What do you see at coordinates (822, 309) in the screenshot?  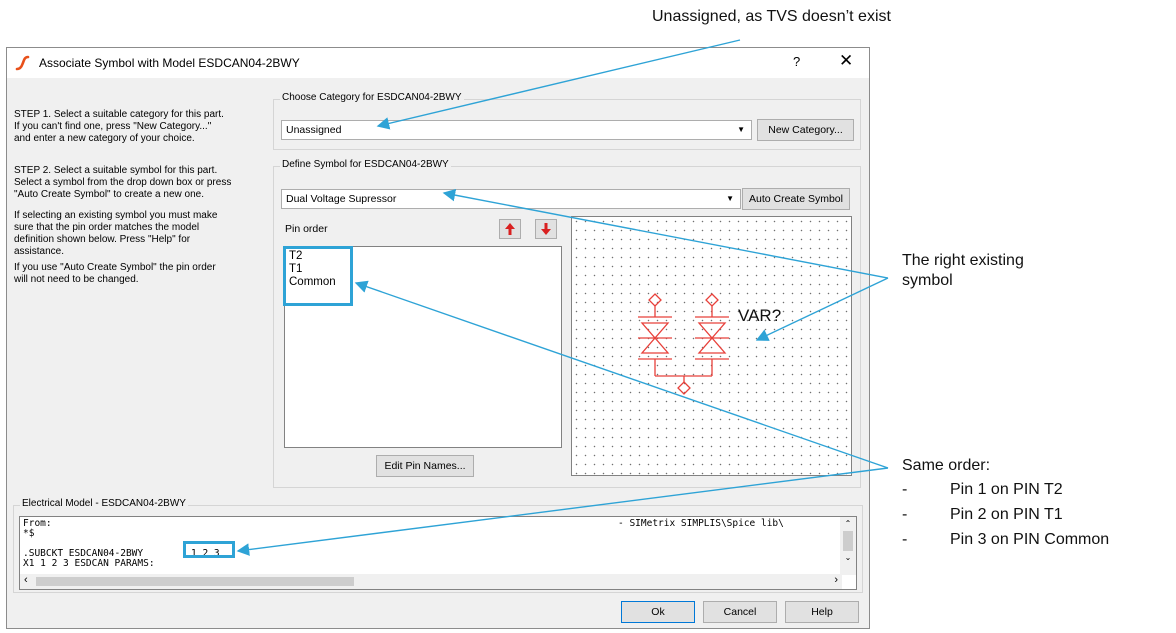 I see `arrow-to-symbol-preview` at bounding box center [822, 309].